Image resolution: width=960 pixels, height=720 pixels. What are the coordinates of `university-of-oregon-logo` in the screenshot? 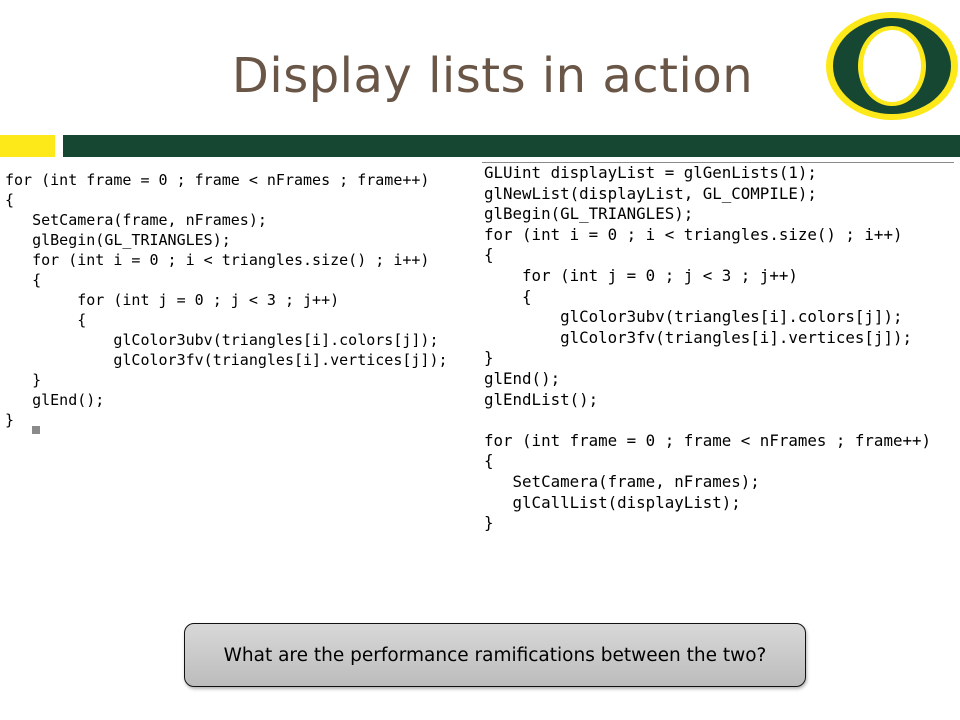 It's located at (892, 66).